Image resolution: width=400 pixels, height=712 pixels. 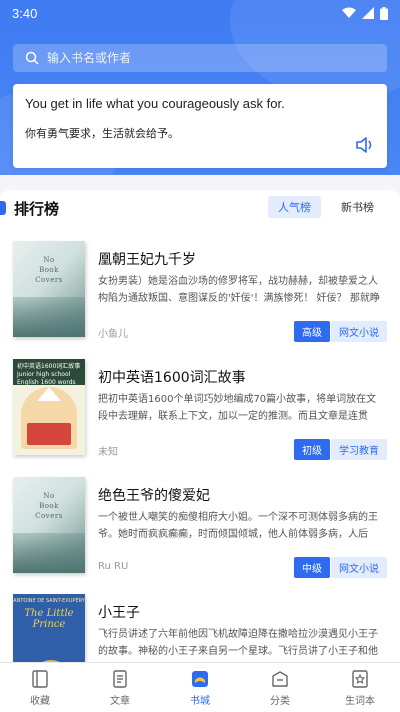 What do you see at coordinates (312, 449) in the screenshot?
I see `level-badge: 初级` at bounding box center [312, 449].